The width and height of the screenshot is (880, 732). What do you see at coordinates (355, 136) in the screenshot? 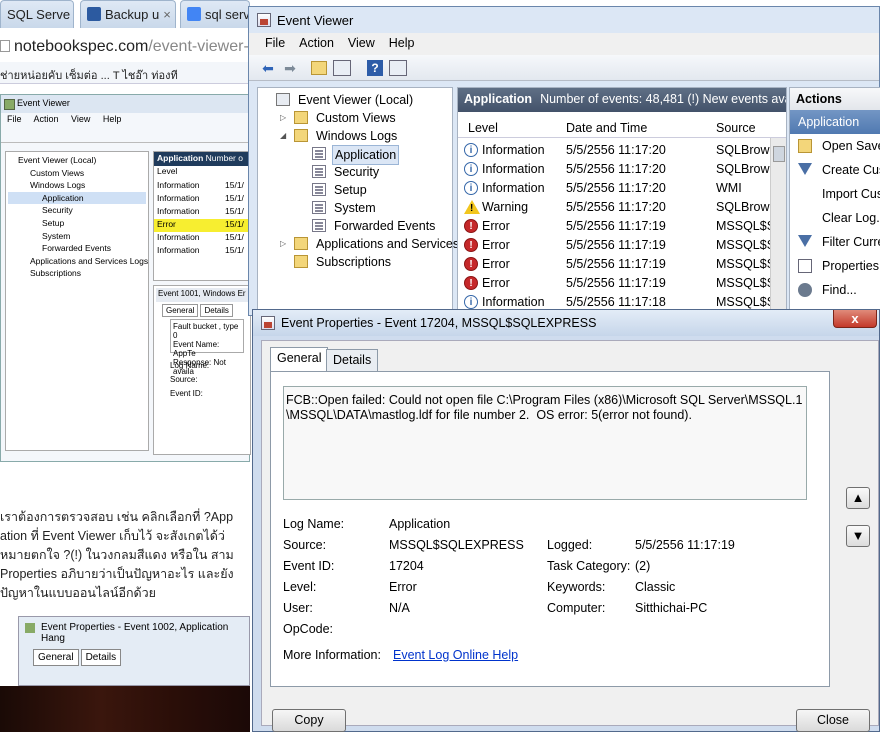
I see `tree-item-windows-logs: ◢ Windows Logs` at bounding box center [355, 136].